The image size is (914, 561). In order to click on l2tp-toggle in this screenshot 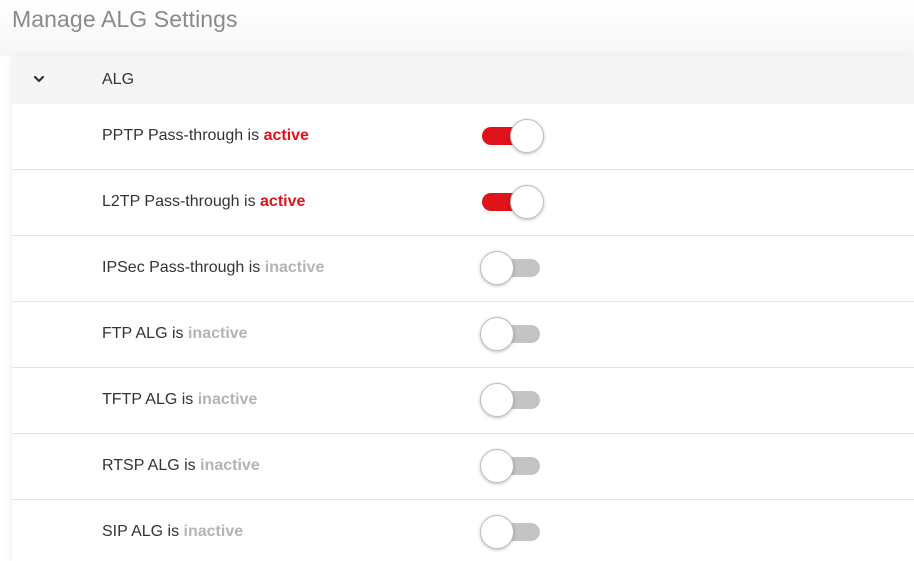, I will do `click(512, 202)`.